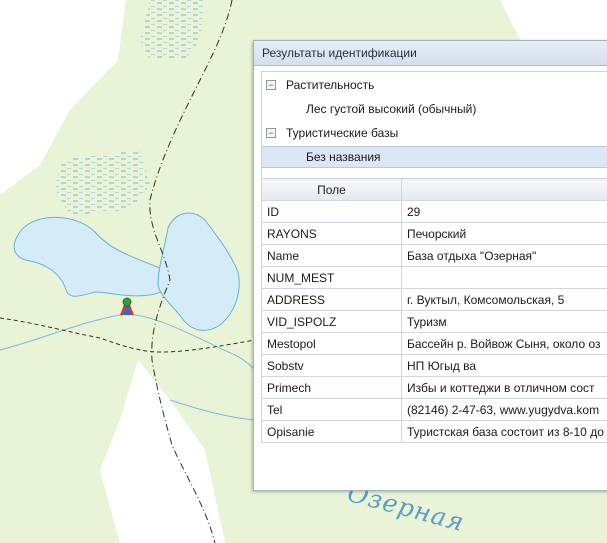  I want to click on field-value: НП Югыд ва, so click(504, 365).